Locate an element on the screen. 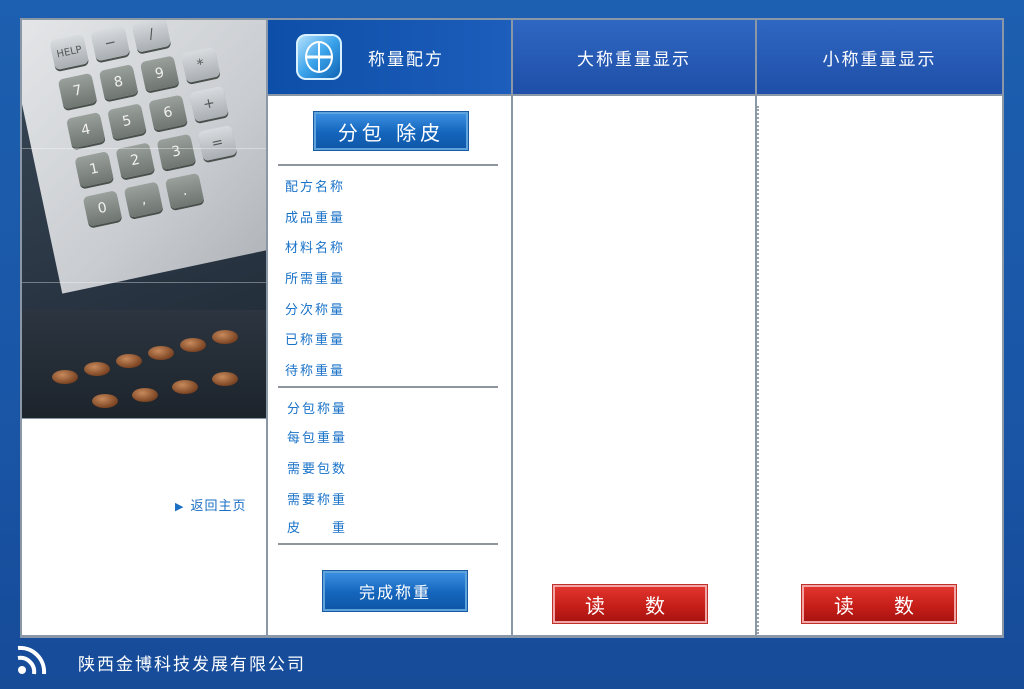  back-home-label: 返回主页 is located at coordinates (218, 506).